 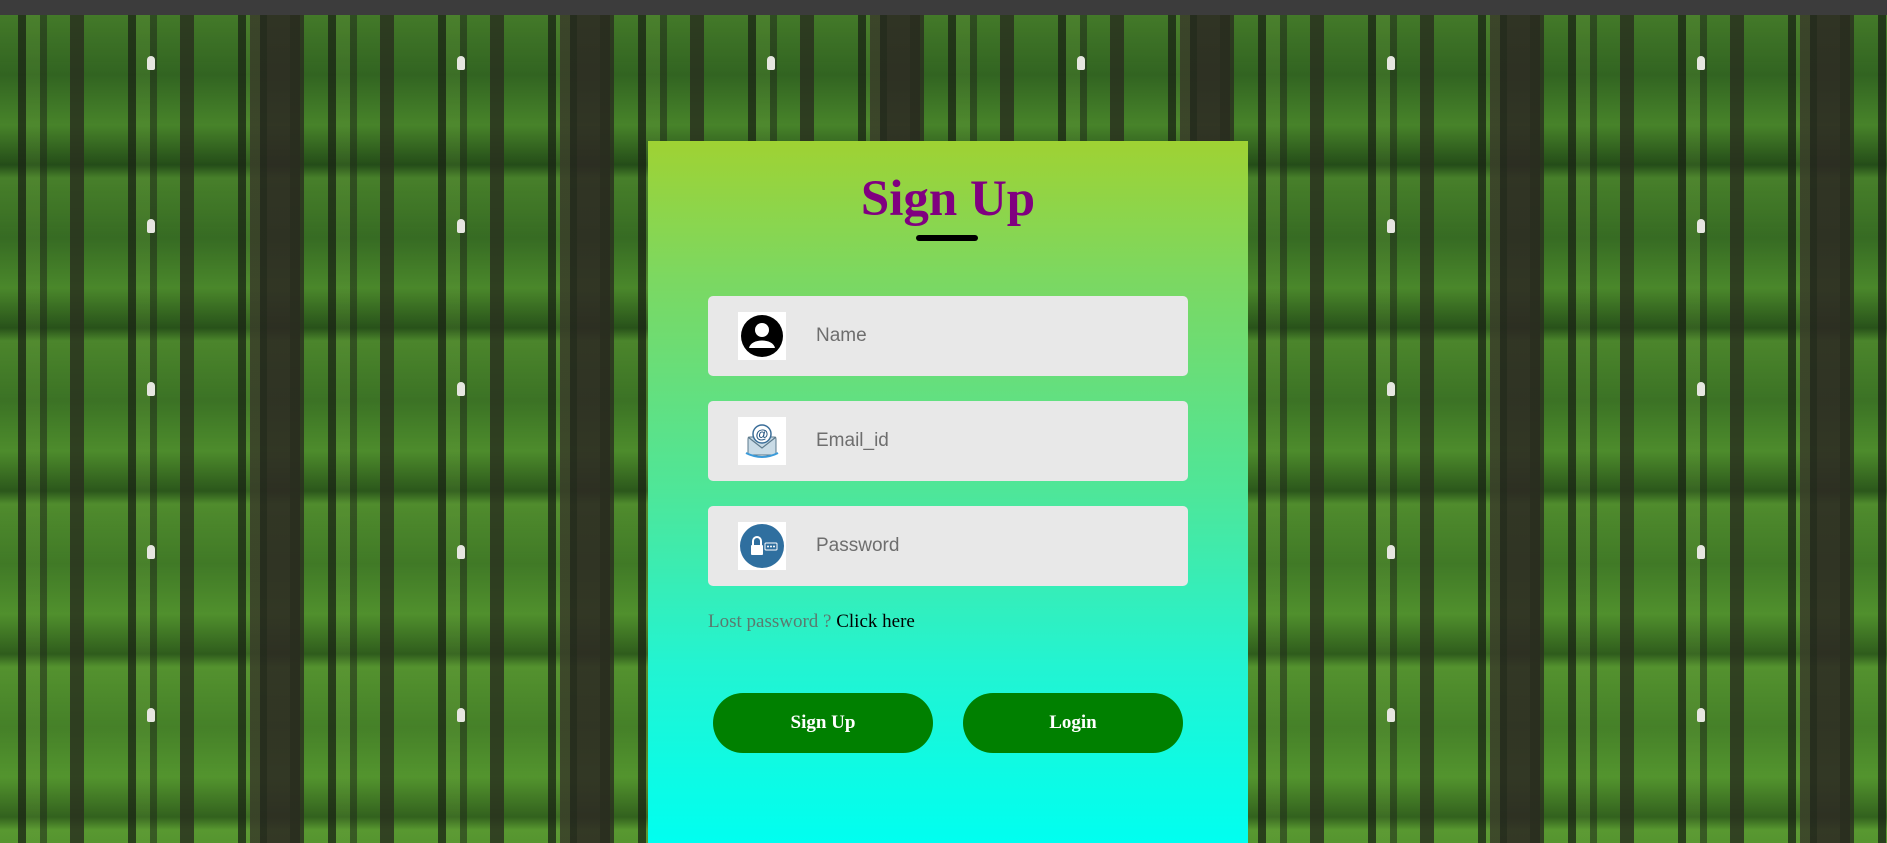 I want to click on email-icon: @, so click(x=762, y=441).